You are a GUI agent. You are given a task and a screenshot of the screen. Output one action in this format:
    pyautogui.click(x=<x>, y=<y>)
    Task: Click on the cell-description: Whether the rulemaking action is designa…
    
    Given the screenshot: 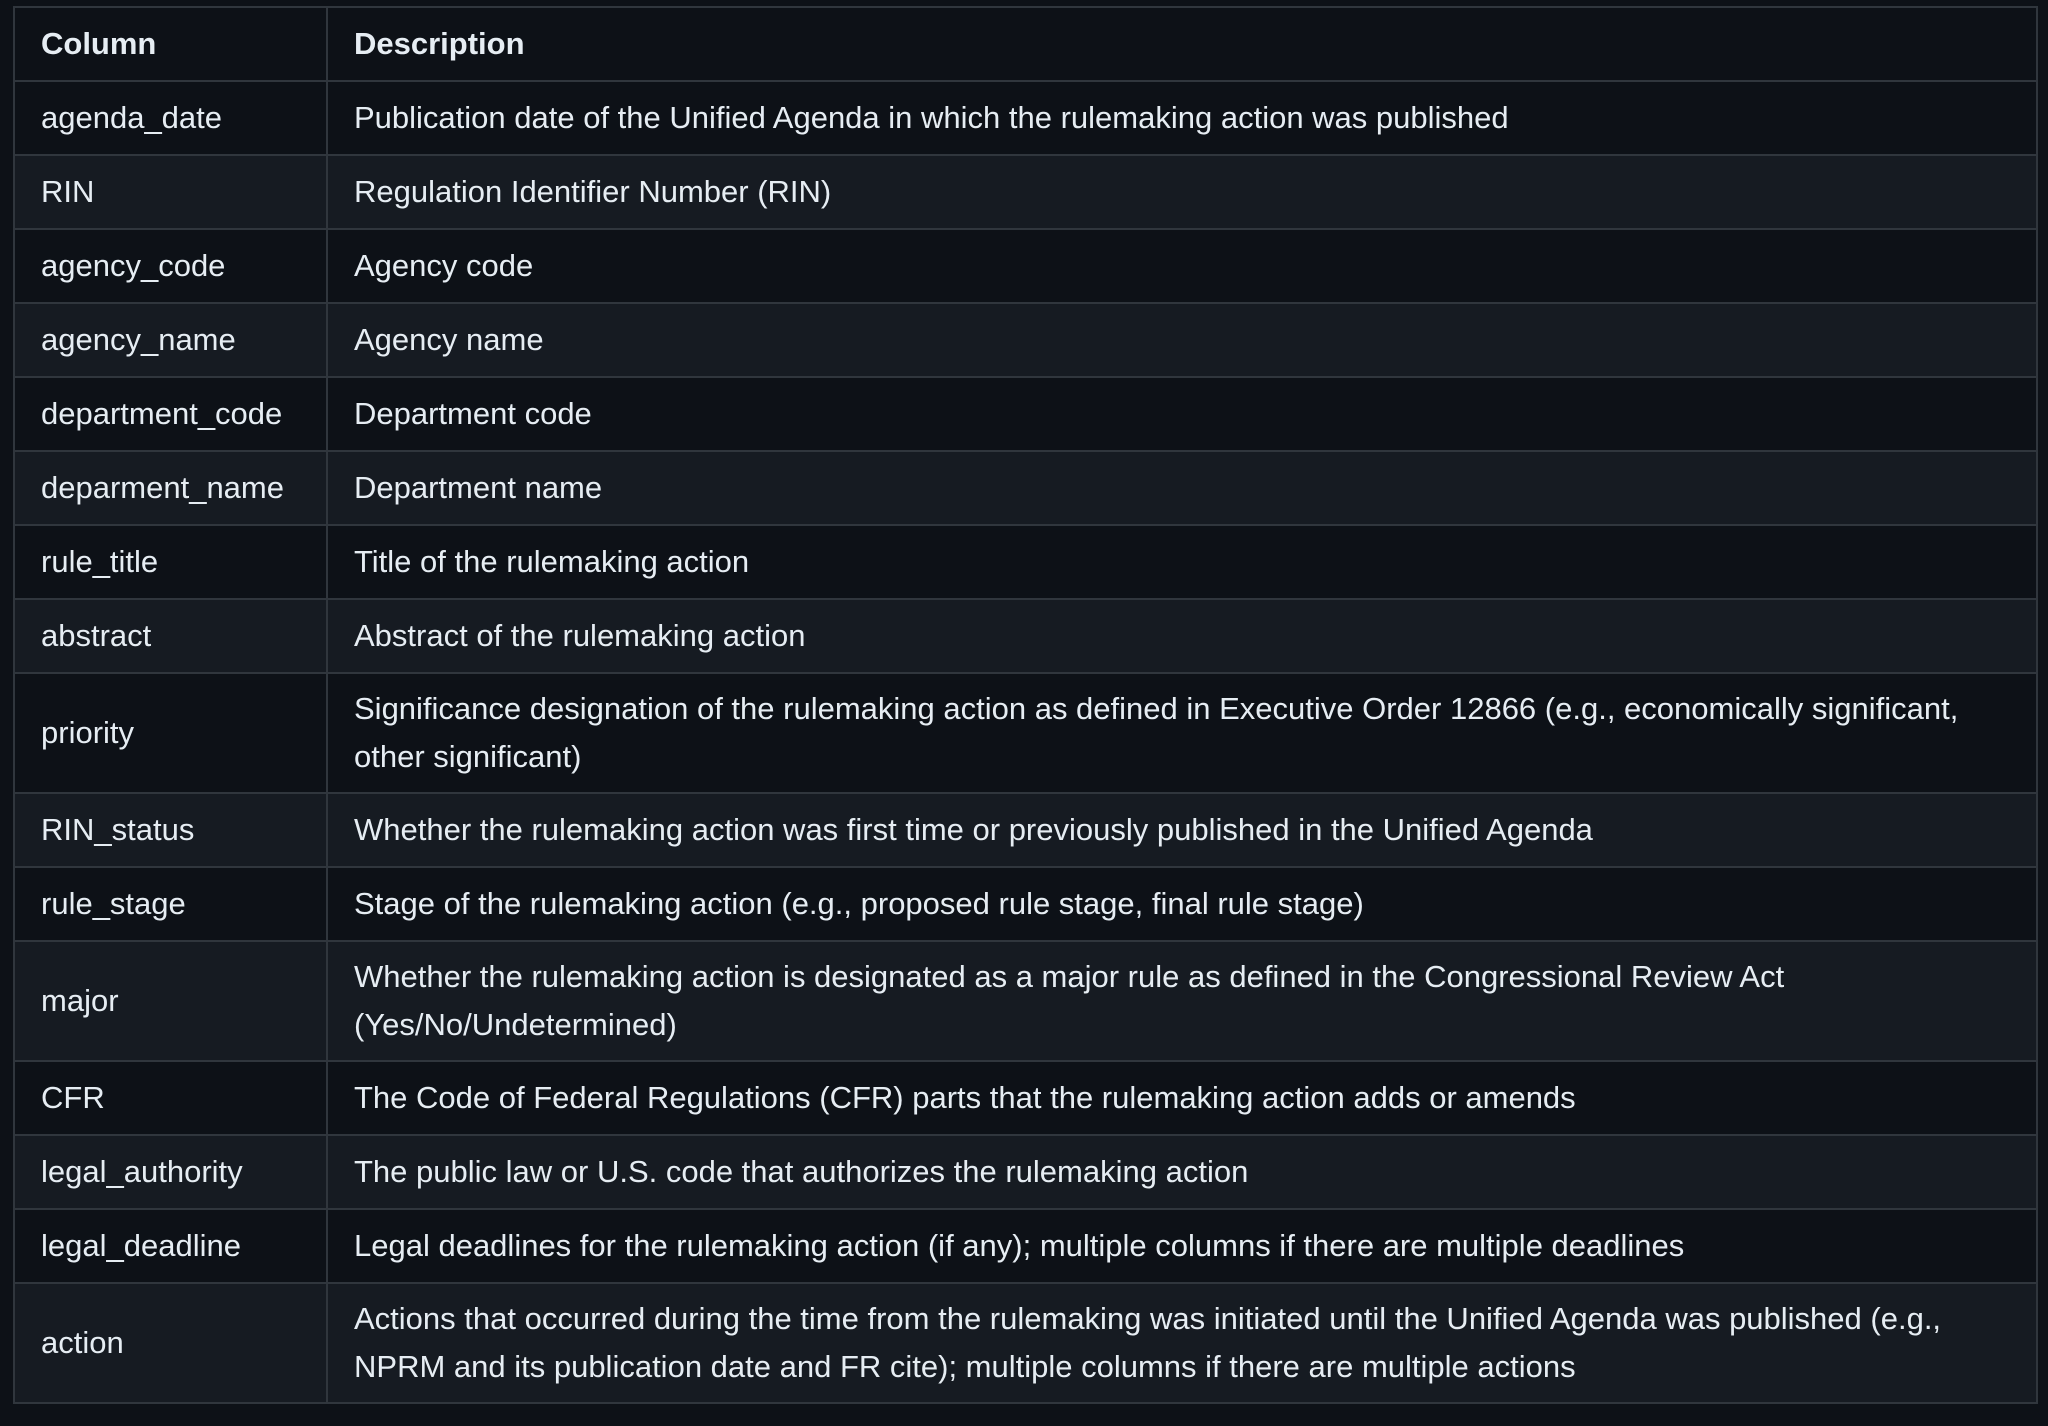 What is the action you would take?
    pyautogui.click(x=1182, y=1001)
    